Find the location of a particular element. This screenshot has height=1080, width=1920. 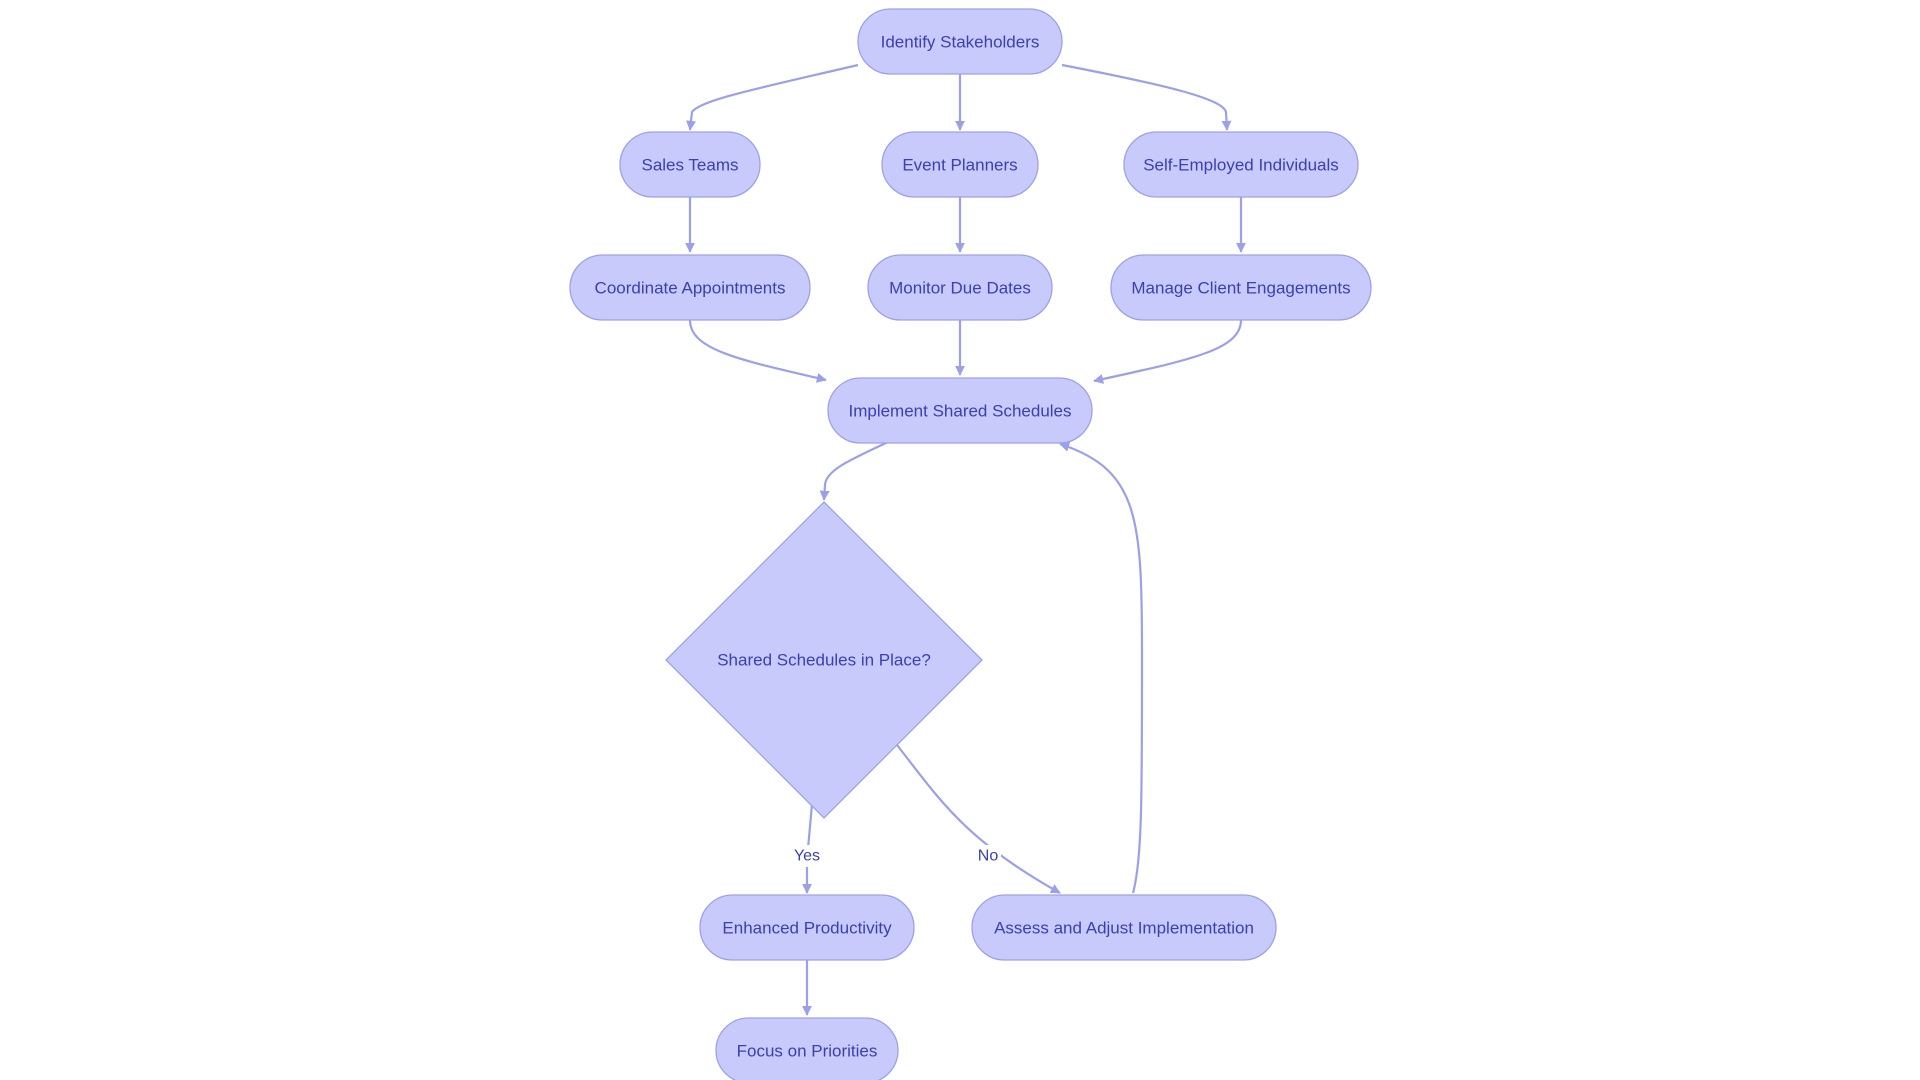

node-identify-stakeholders: Identify Stakeholders is located at coordinates (960, 41).